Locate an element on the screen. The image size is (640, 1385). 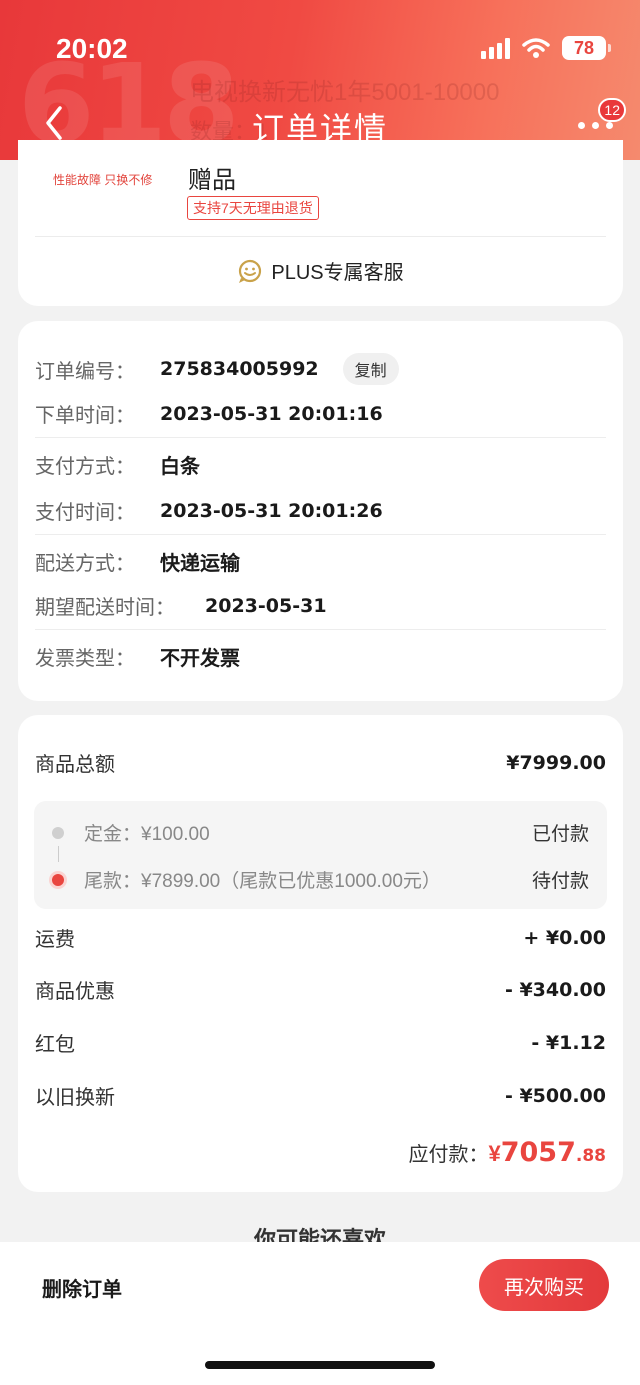
balance-text: 尾款：¥7899.00（尾款已优惠1000.00元） is located at coordinates (262, 881).